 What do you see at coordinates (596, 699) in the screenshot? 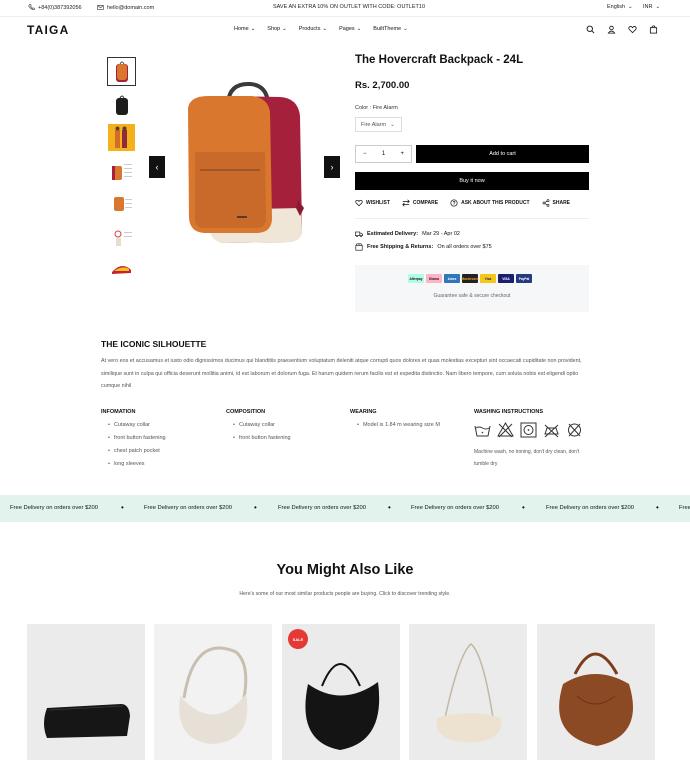
I see `brown-leather-bag-image` at bounding box center [596, 699].